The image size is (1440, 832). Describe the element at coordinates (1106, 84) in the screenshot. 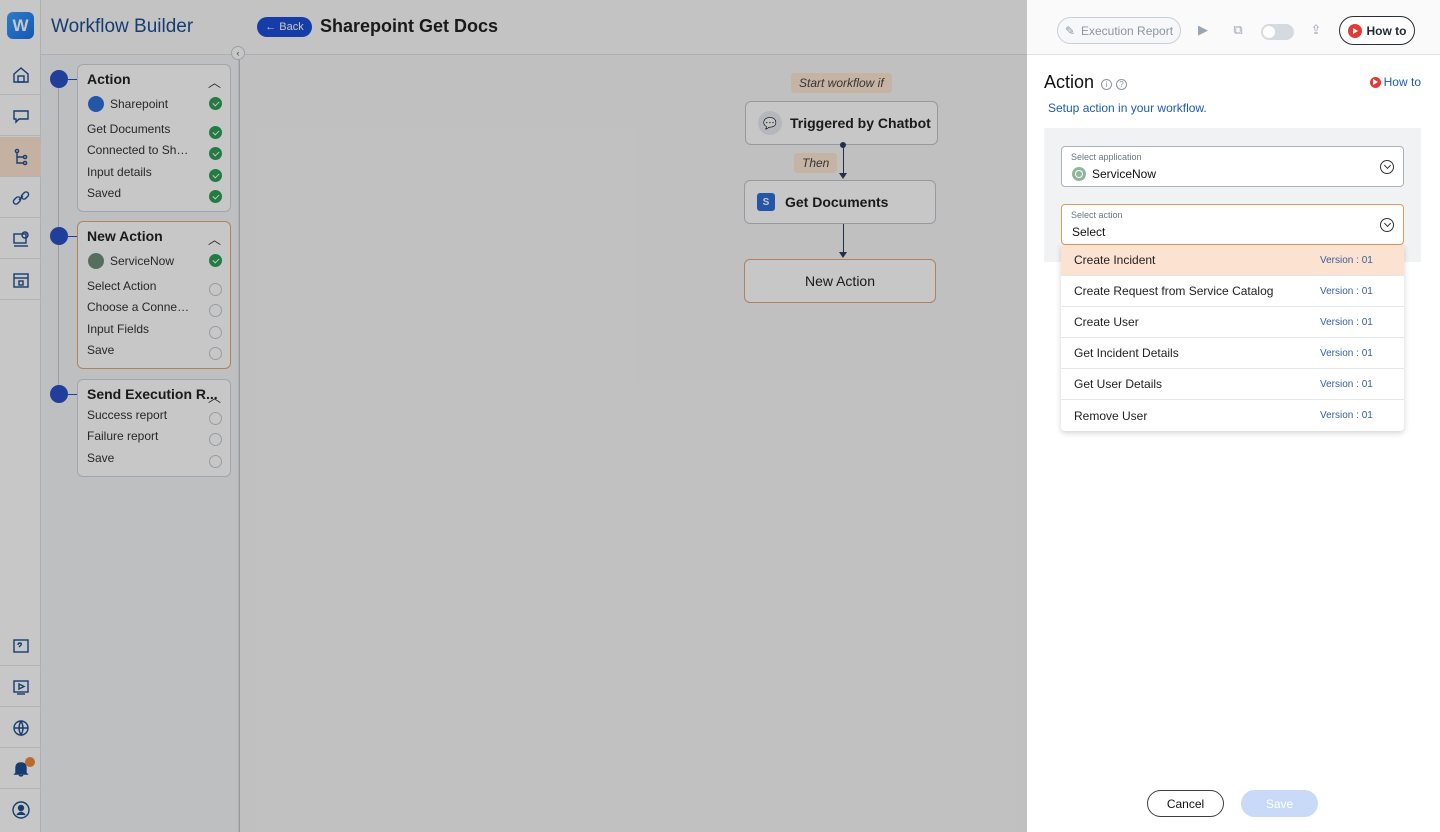

I see `info-icon: i` at that location.